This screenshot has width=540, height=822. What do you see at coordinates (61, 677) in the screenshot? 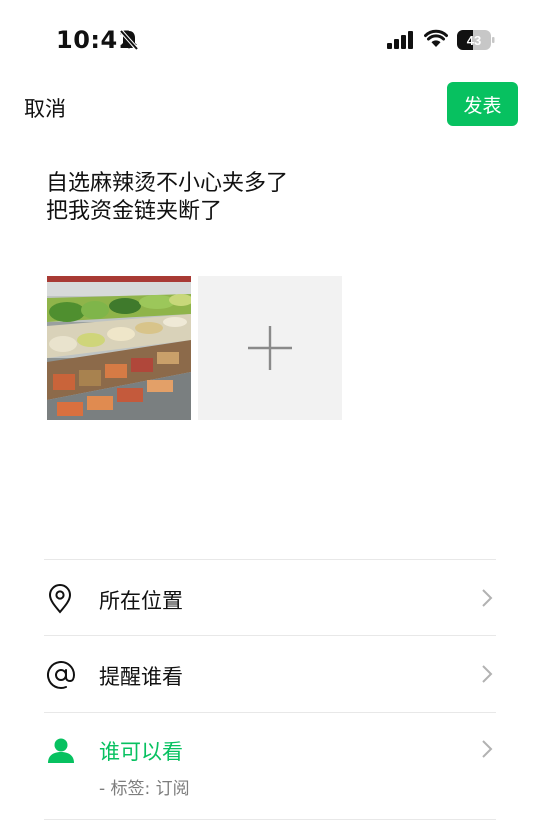
I see `at-icon` at bounding box center [61, 677].